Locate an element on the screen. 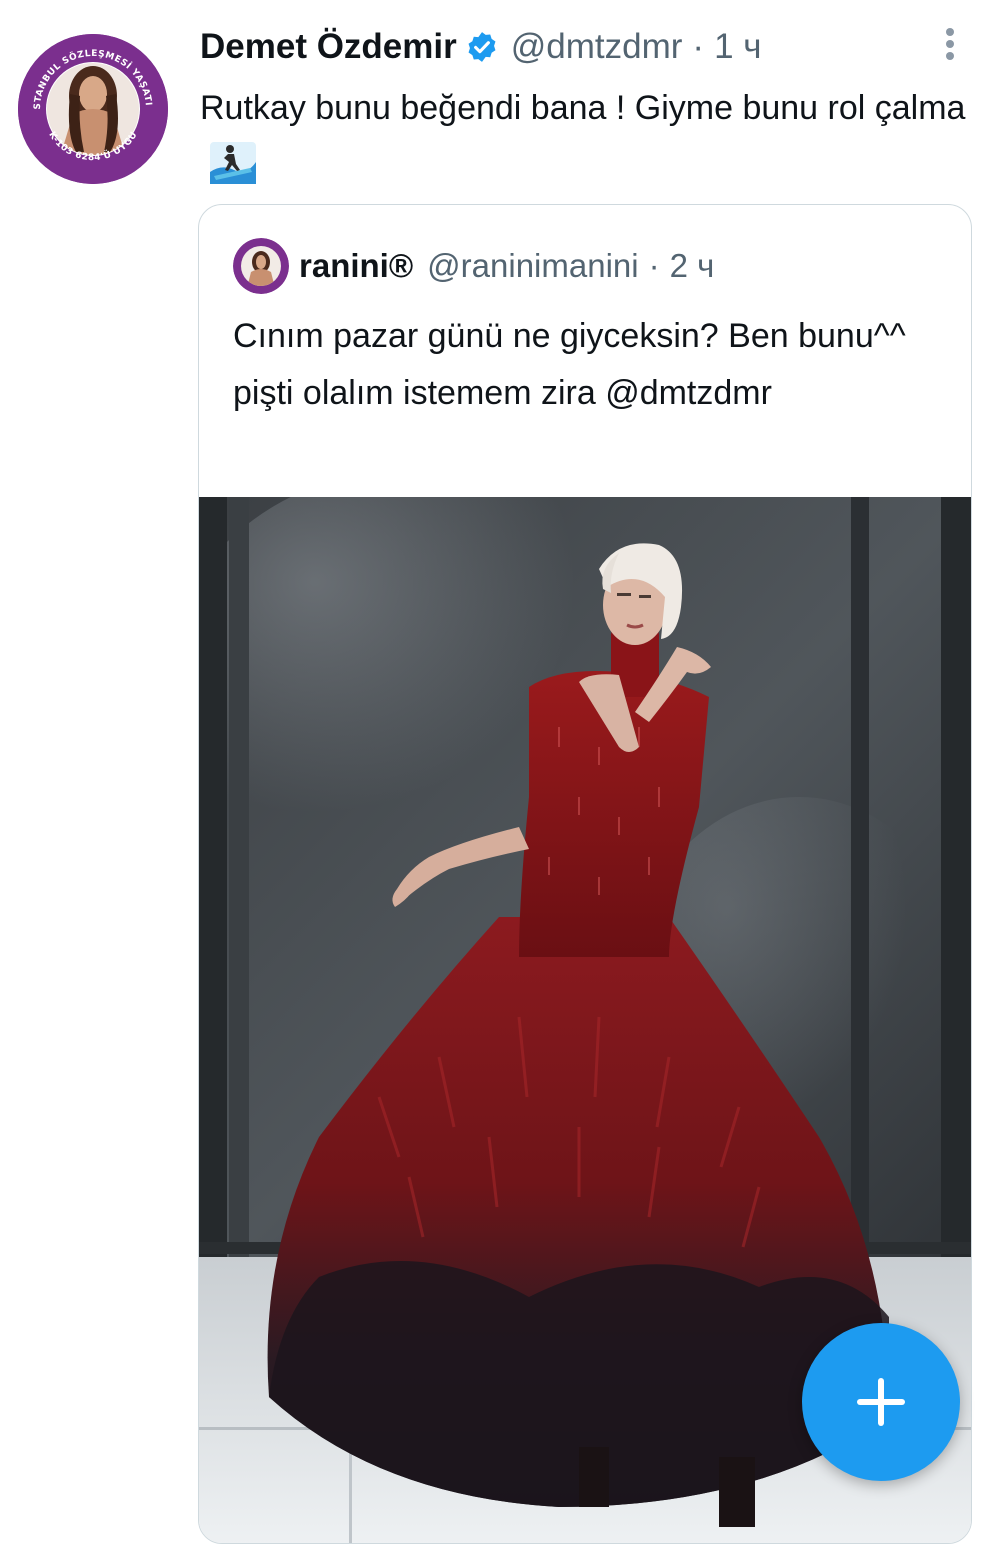 The image size is (1006, 1544). person-surfing-icon is located at coordinates (233, 163).